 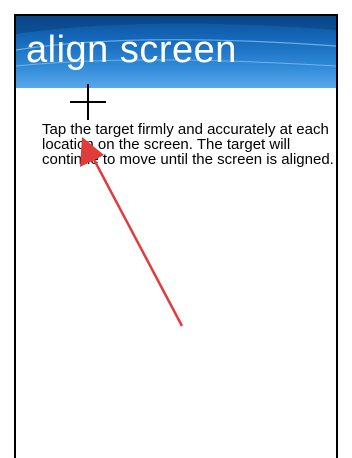 I want to click on title-bar: align screen, so click(x=176, y=52).